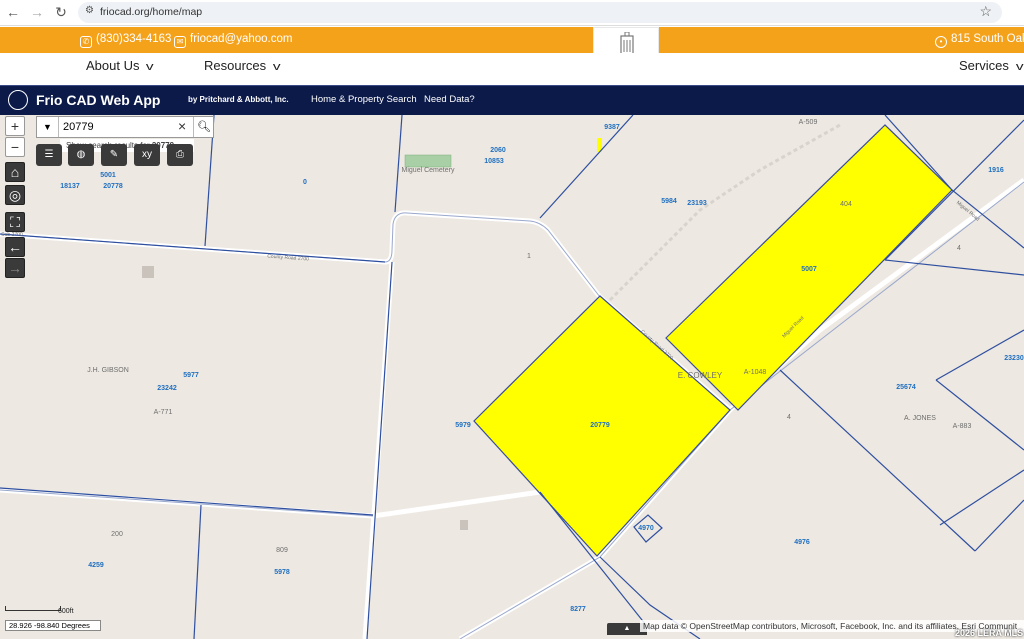 The height and width of the screenshot is (639, 1024). I want to click on previous-extent-icon: ←, so click(15, 247).